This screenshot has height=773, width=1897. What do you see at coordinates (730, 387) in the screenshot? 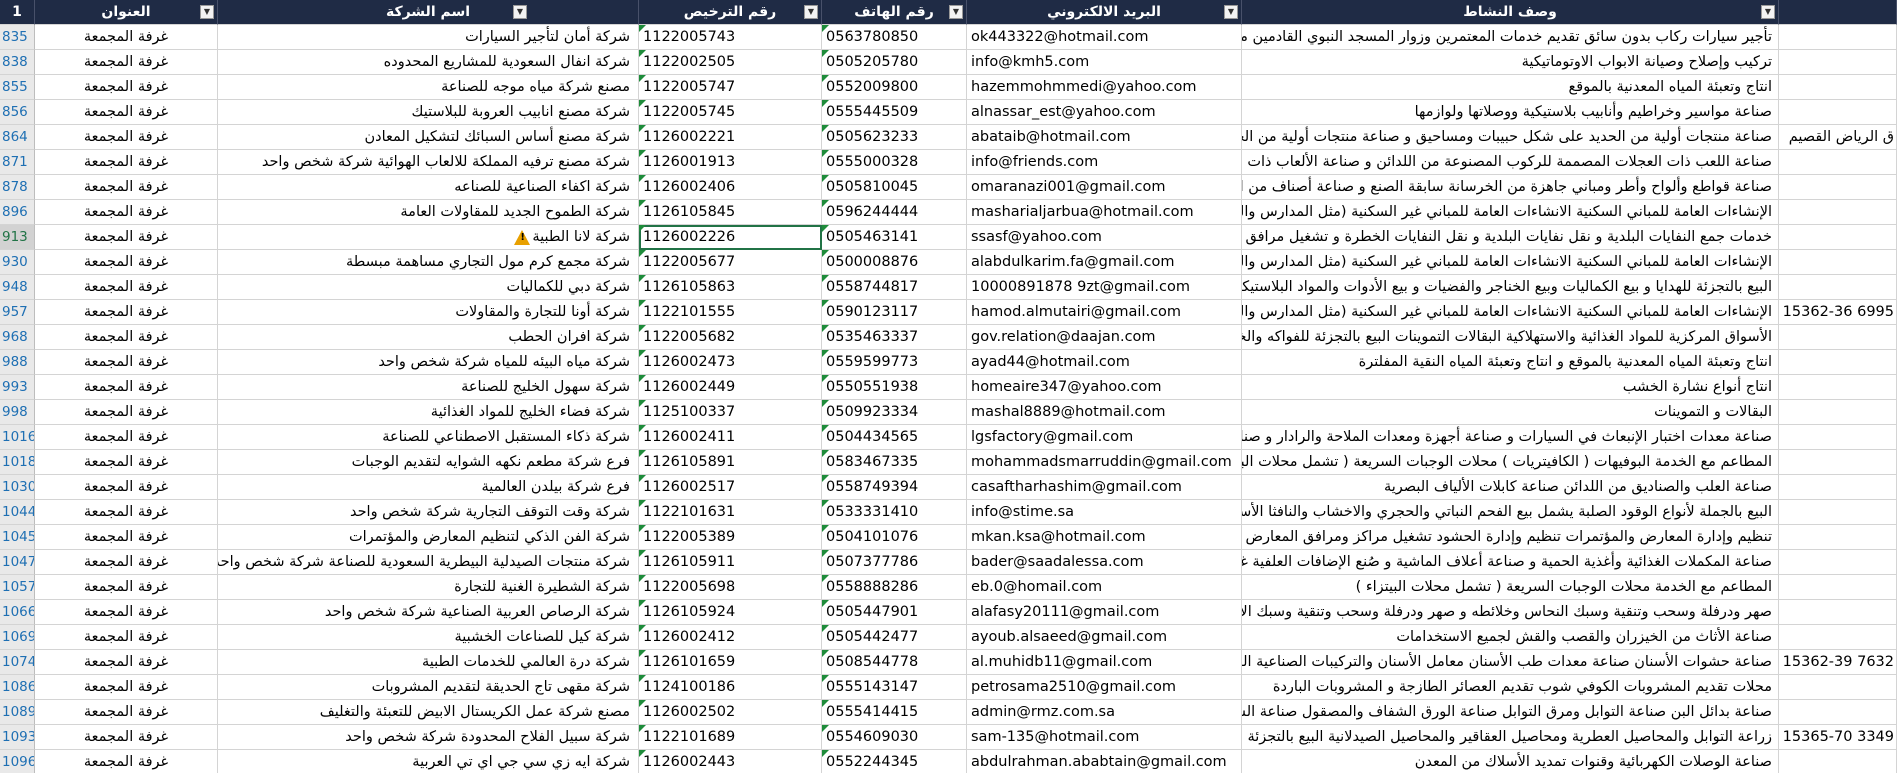
I see `cell-license: 1126002449` at bounding box center [730, 387].